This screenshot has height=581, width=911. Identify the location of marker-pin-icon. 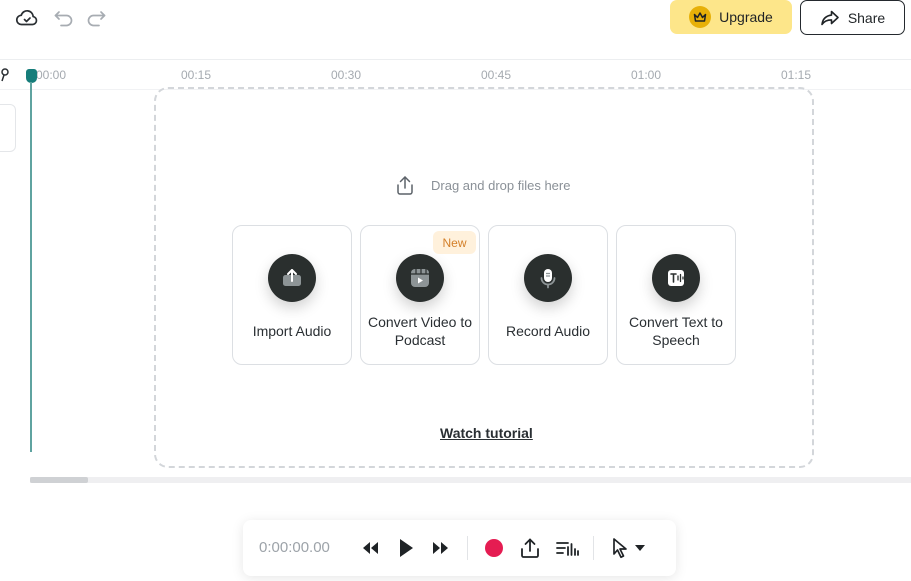
(6, 75).